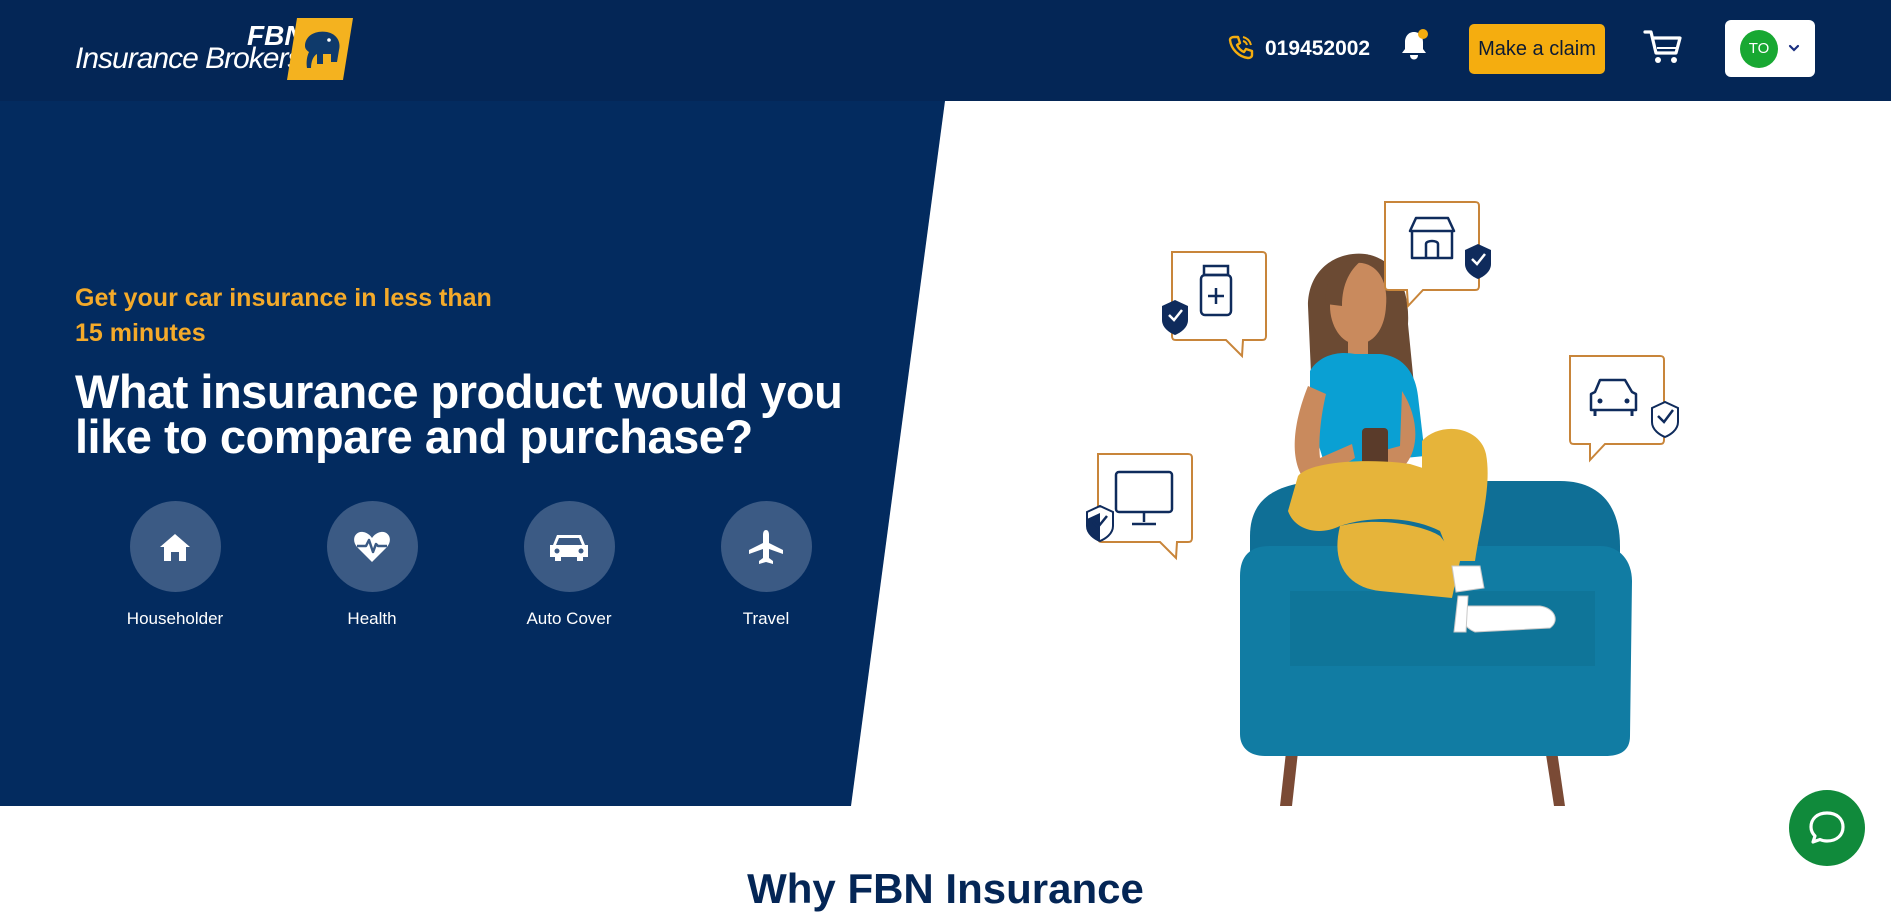  I want to click on product-auto-cover: Auto Cover, so click(569, 565).